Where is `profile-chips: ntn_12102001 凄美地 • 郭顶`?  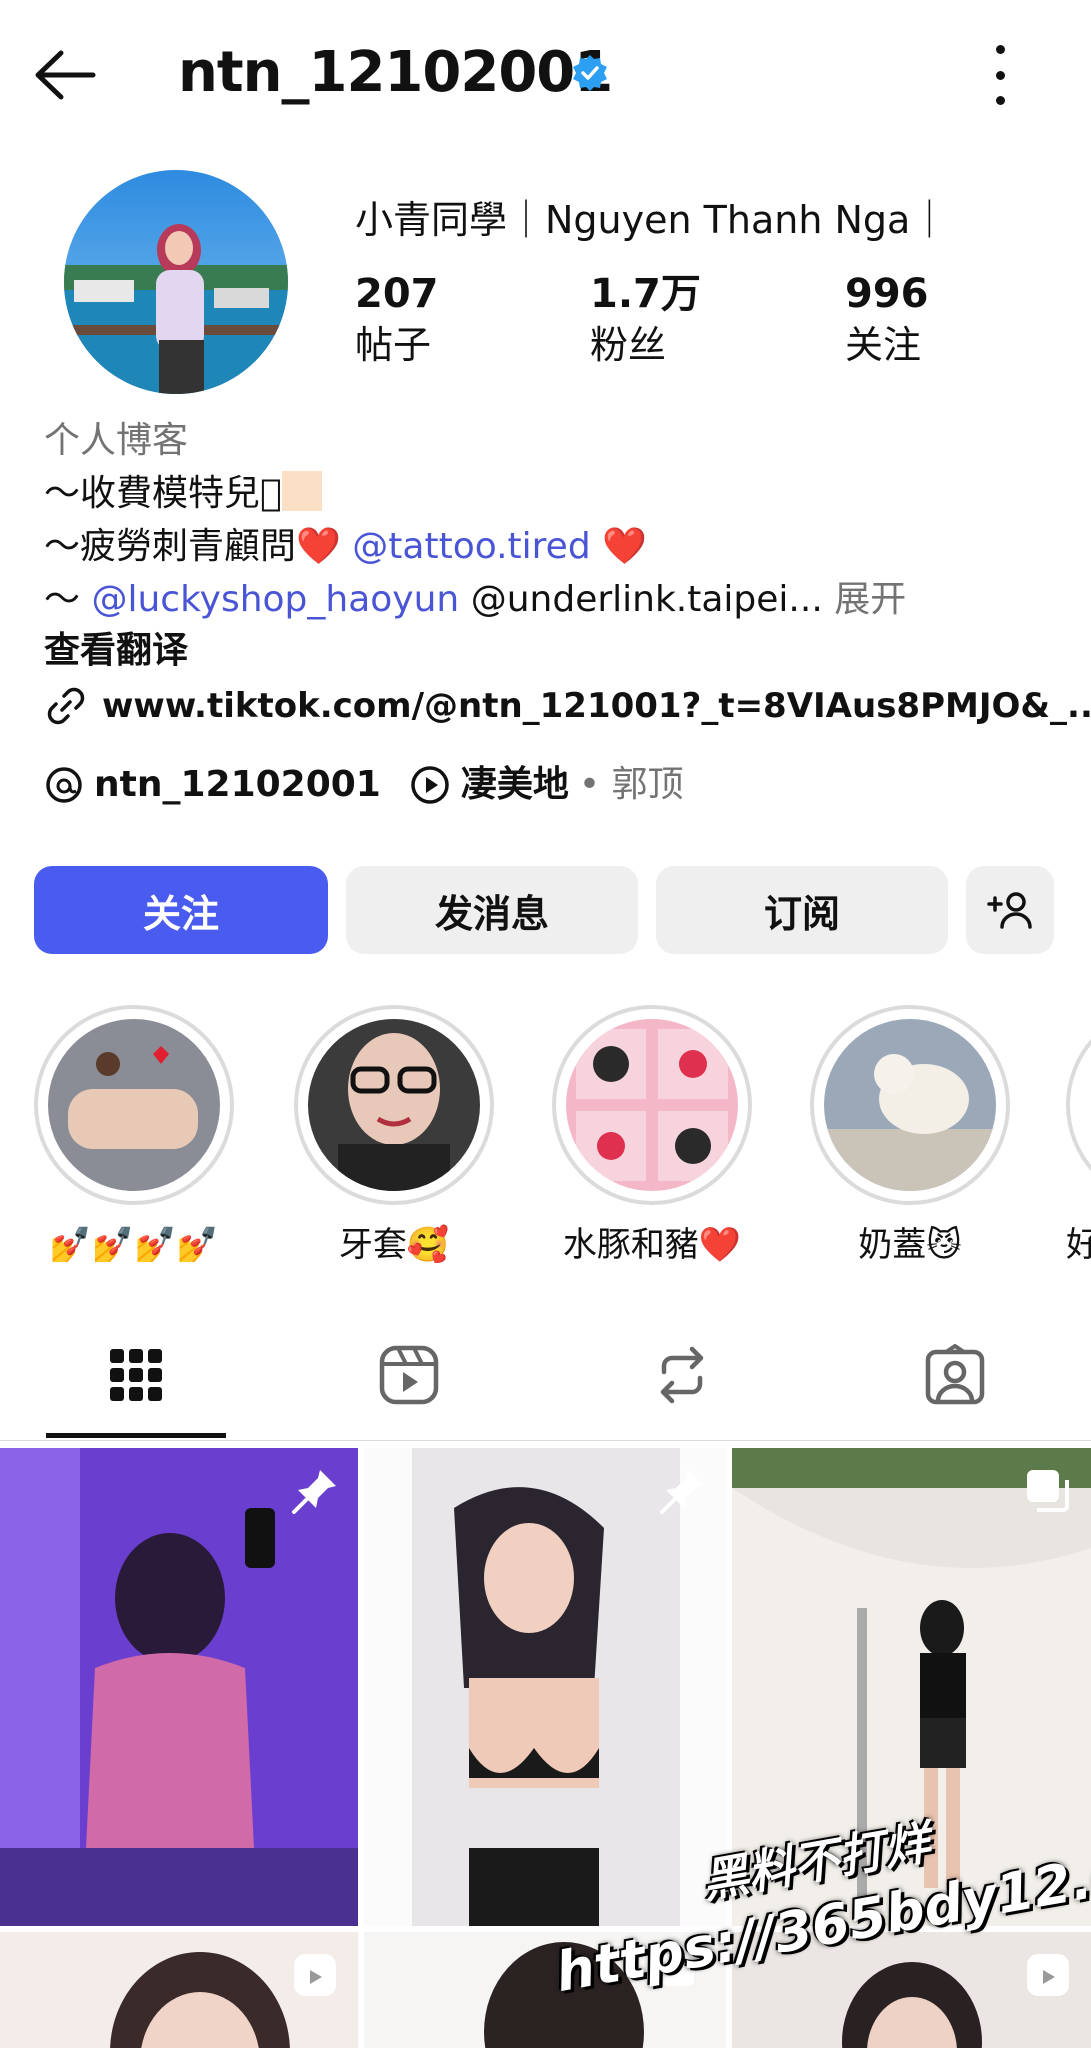
profile-chips: ntn_12102001 凄美地 • 郭顶 is located at coordinates (364, 785).